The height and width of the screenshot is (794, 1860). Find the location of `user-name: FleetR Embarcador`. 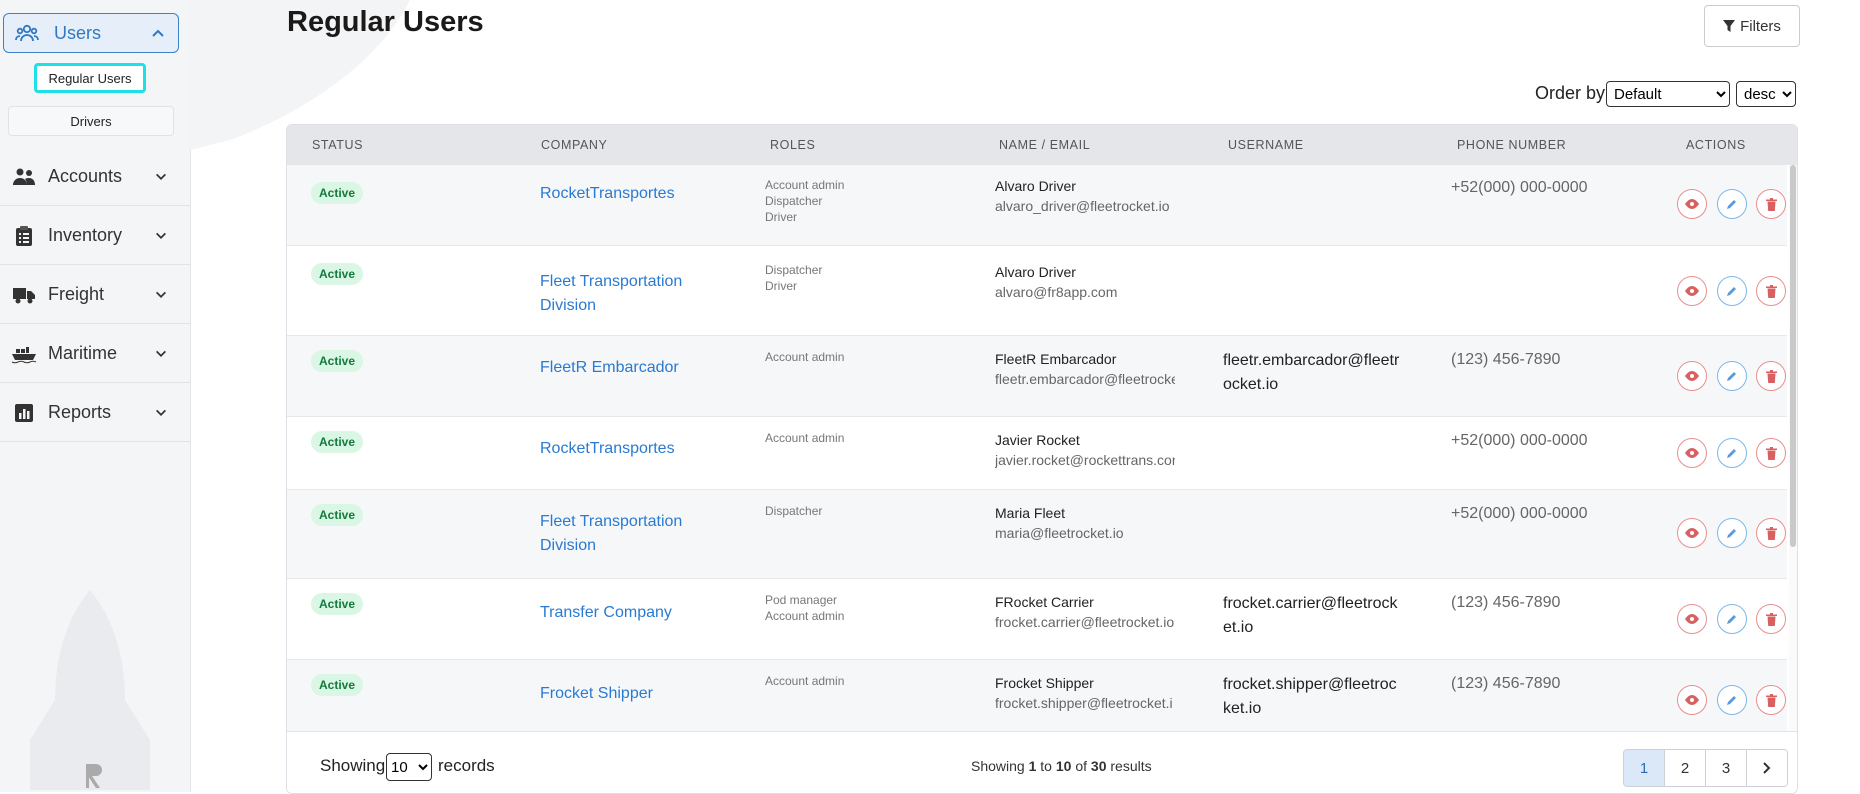

user-name: FleetR Embarcador is located at coordinates (1056, 359).